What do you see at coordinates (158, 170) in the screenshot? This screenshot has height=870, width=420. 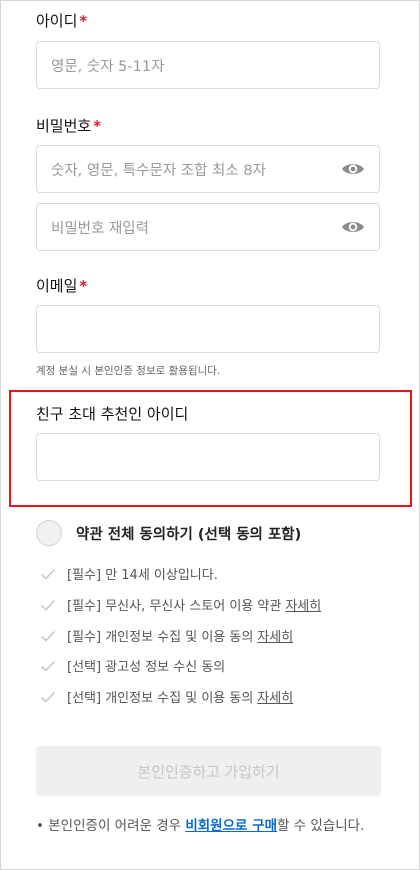 I see `password-placeholder: 숫자, 영문, 특수문자 조합 최소 8자` at bounding box center [158, 170].